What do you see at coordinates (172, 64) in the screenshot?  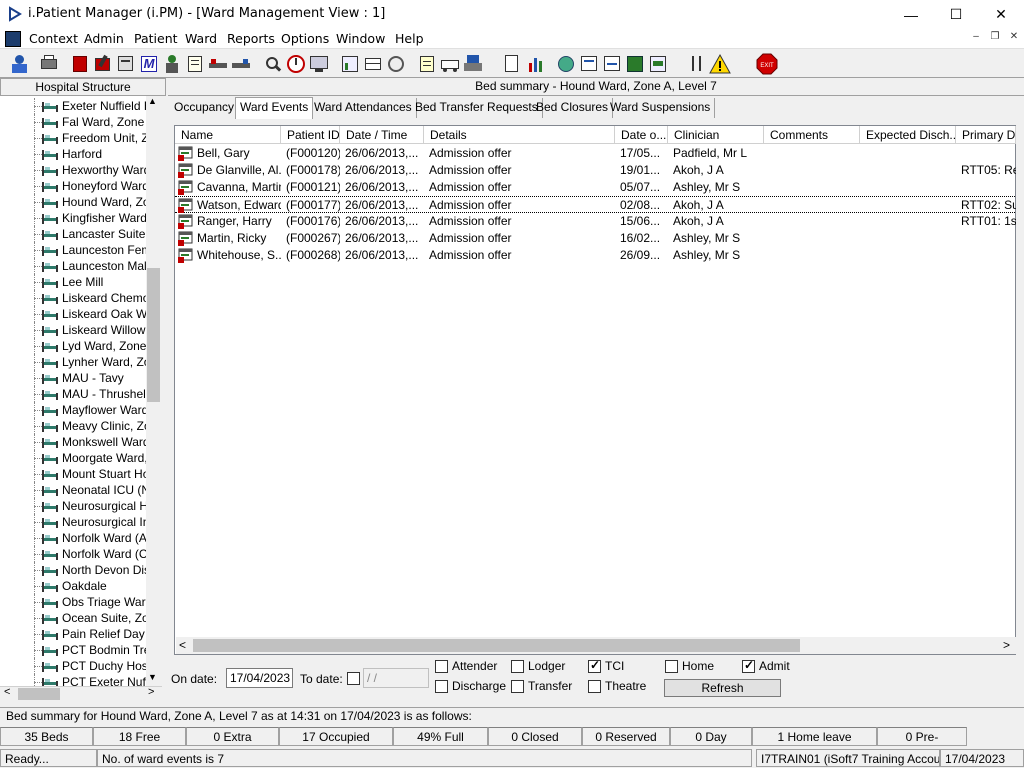 I see `nurse-icon` at bounding box center [172, 64].